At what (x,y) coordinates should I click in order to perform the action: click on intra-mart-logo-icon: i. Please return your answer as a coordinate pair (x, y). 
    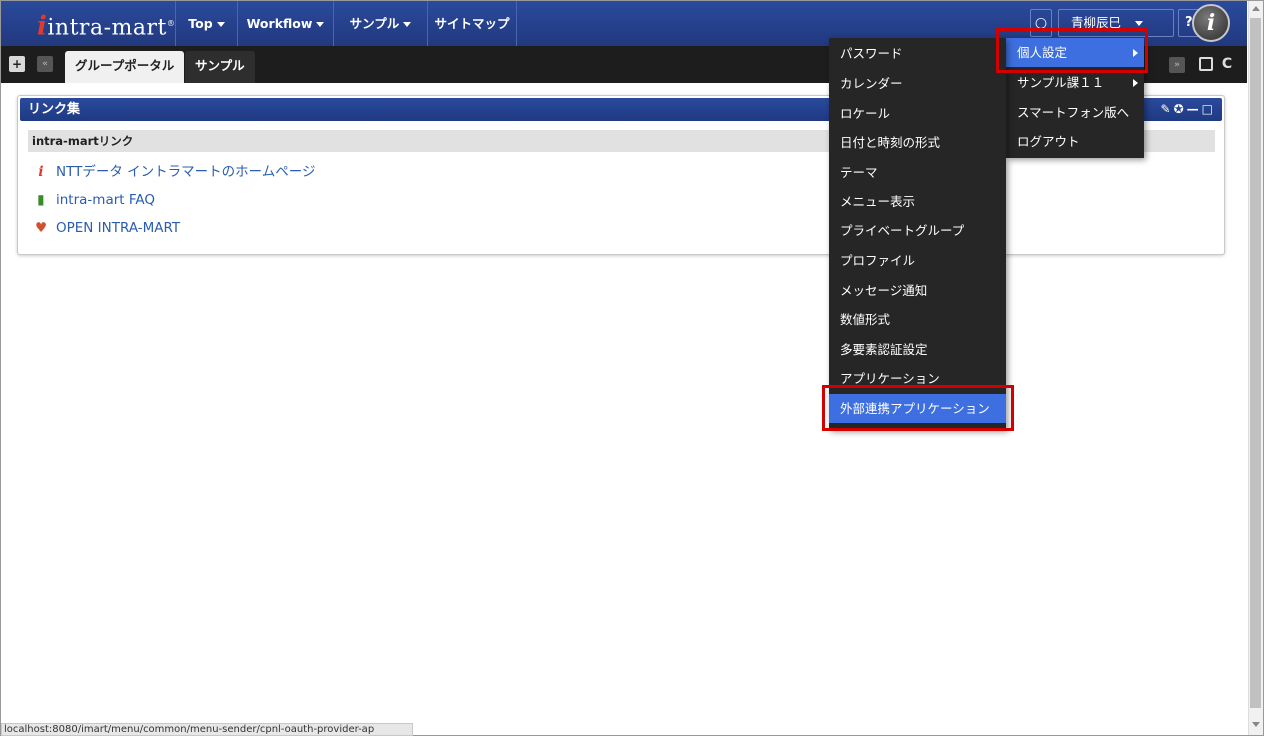
    Looking at the image, I should click on (41, 172).